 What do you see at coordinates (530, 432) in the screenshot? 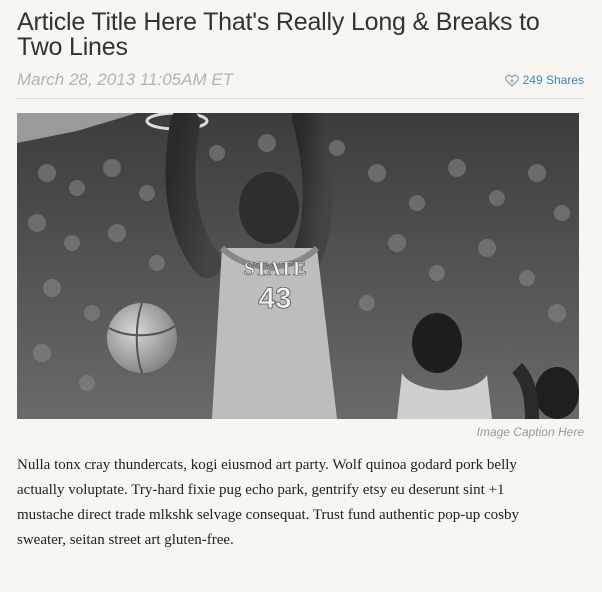
I see `image-caption: Image Caption Here` at bounding box center [530, 432].